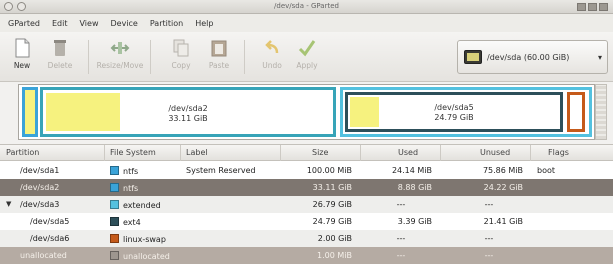 The image size is (613, 264). What do you see at coordinates (123, 23) in the screenshot?
I see `menu-device: Device` at bounding box center [123, 23].